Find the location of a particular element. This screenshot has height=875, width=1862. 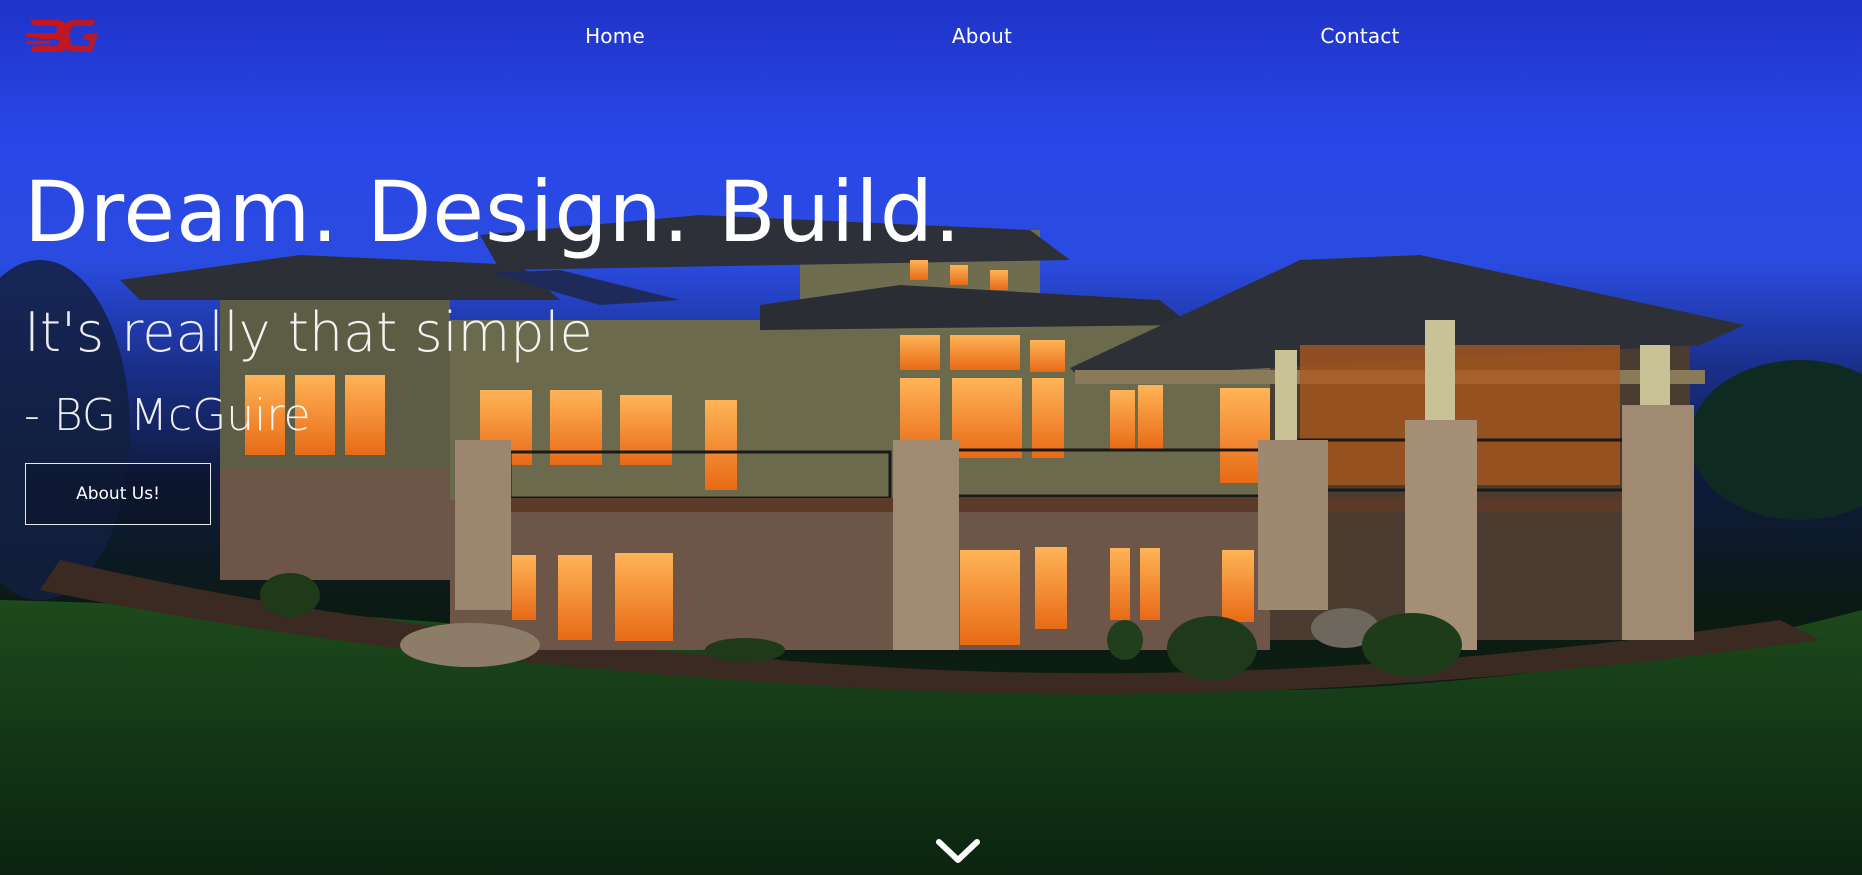

about-us-button: About Us! is located at coordinates (118, 494).